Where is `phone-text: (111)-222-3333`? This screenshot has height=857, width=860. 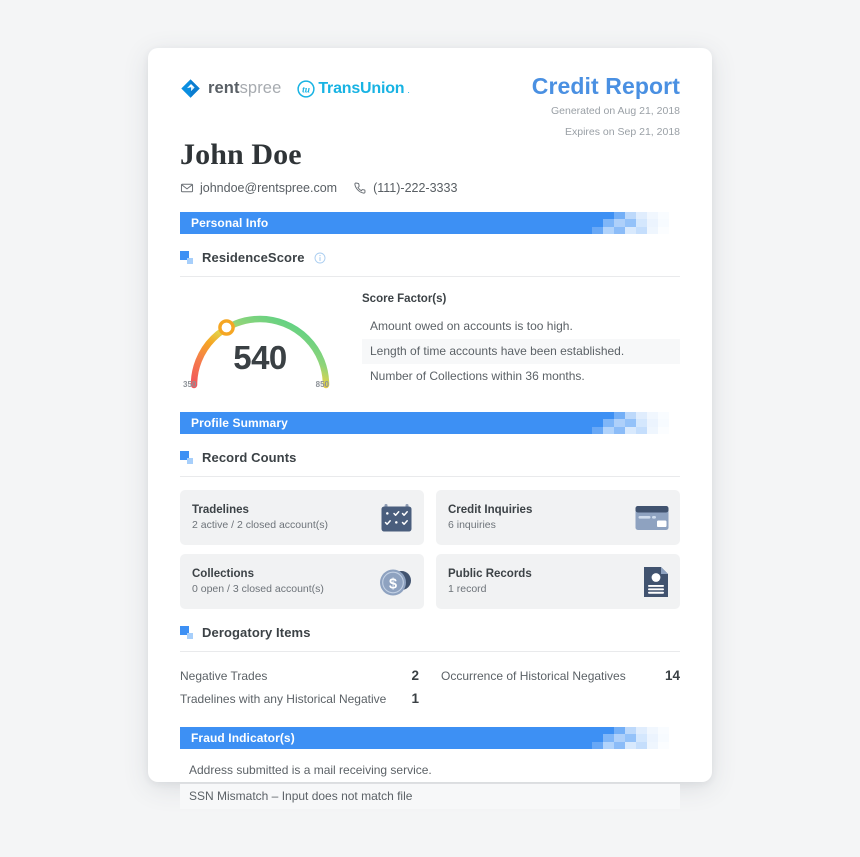 phone-text: (111)-222-3333 is located at coordinates (415, 188).